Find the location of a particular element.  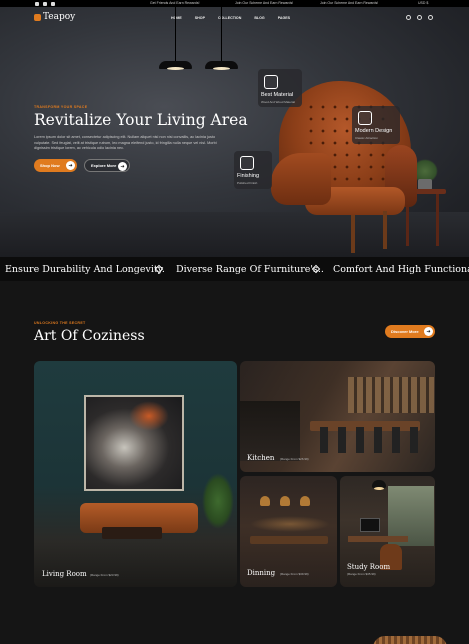

finishing-icon is located at coordinates (247, 163).